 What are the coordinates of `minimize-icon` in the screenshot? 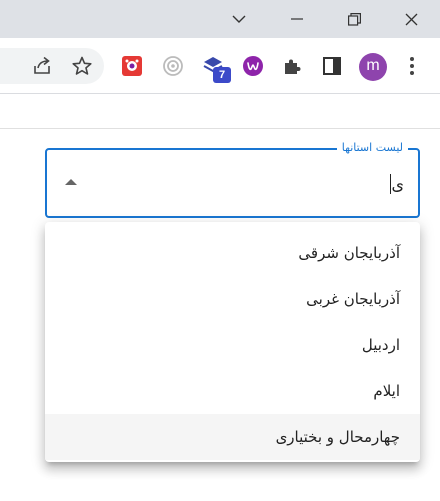 It's located at (297, 19).